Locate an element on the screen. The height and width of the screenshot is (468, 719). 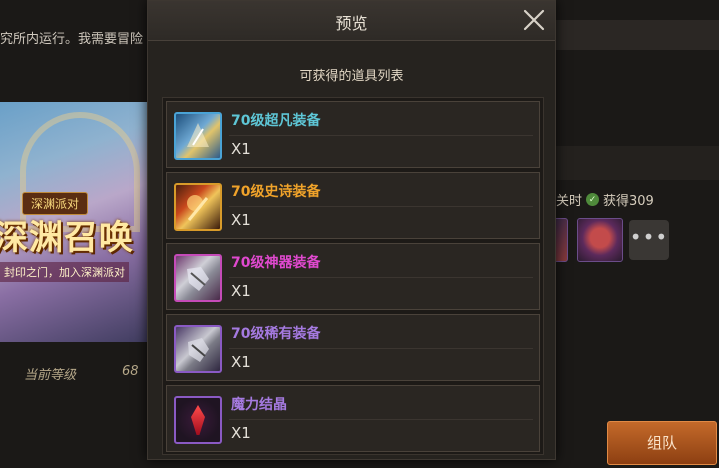
background-row is located at coordinates (637, 163).